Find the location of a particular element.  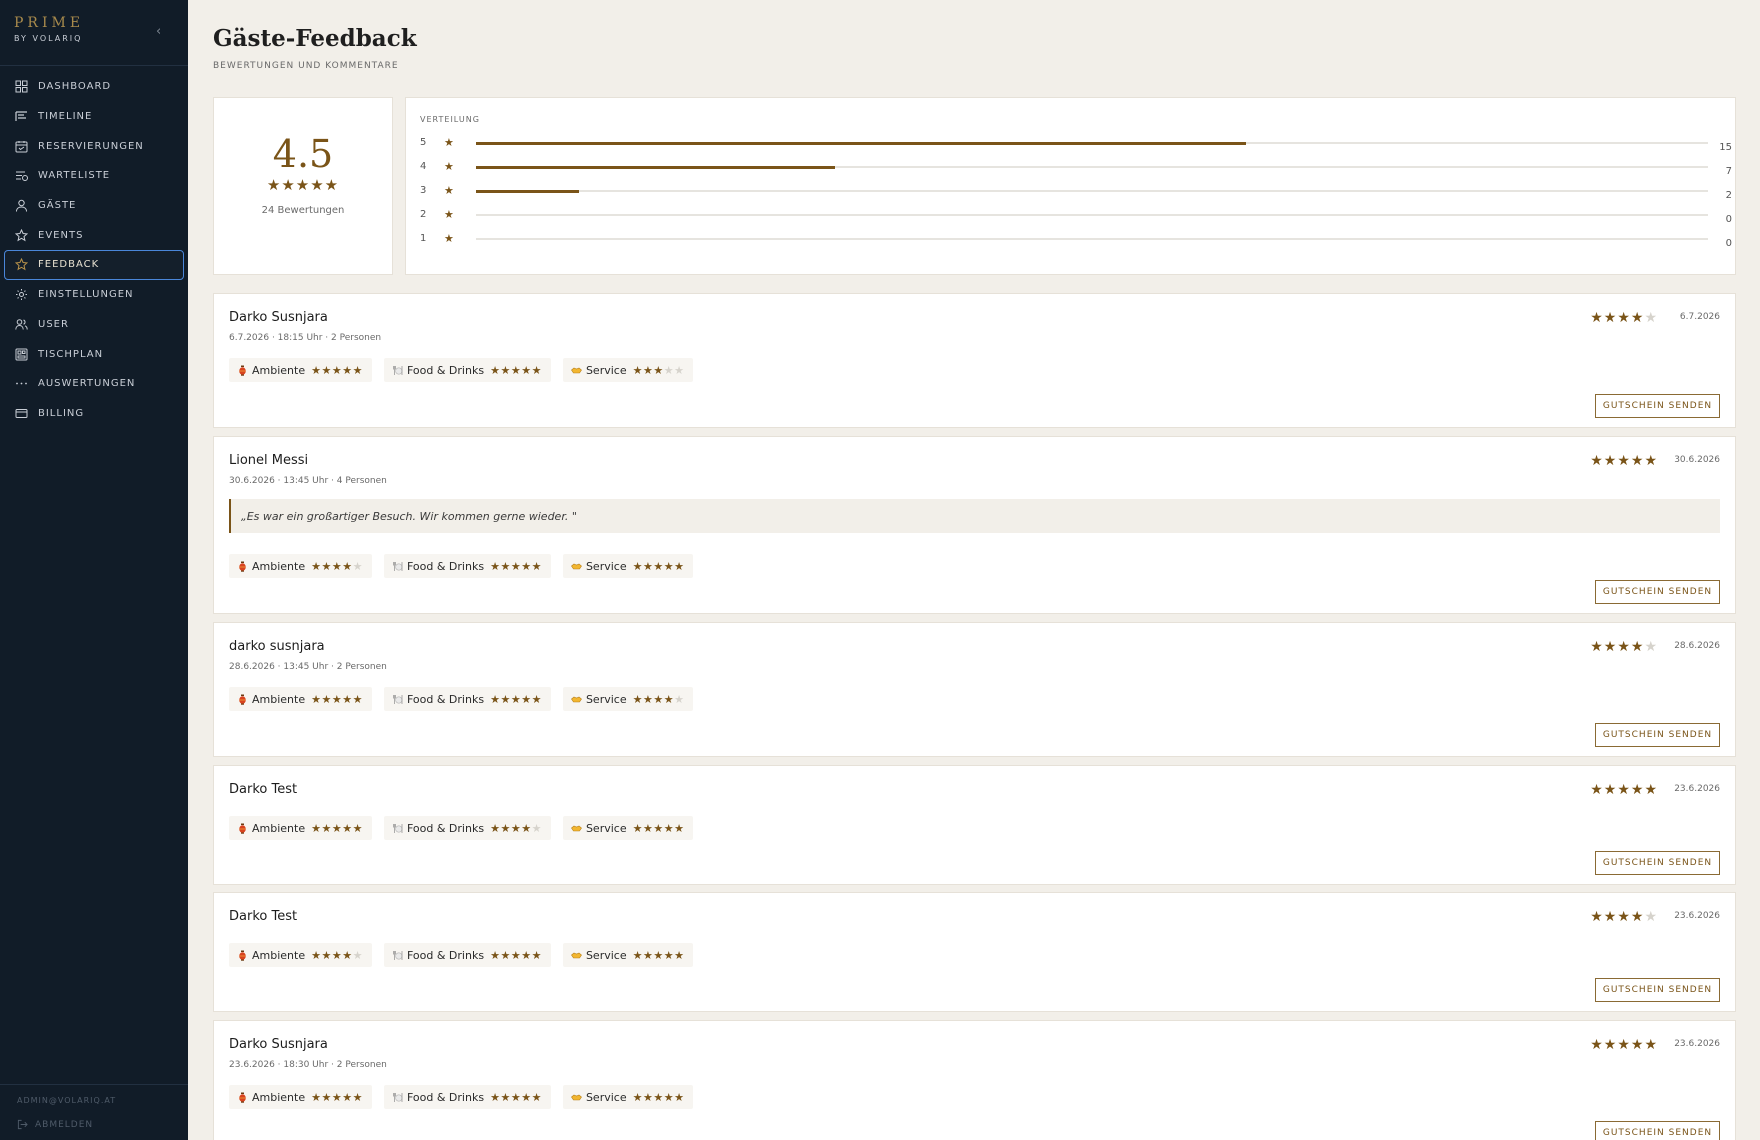

brand-subtitle: BY VOLARIQ is located at coordinates (48, 38).